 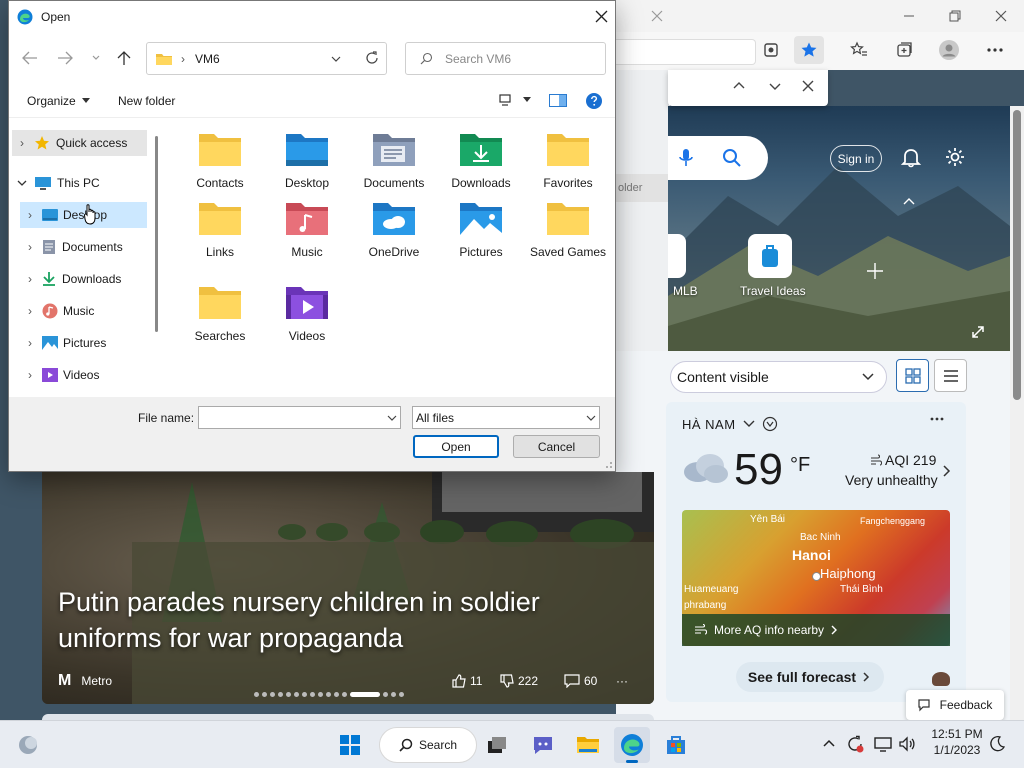 What do you see at coordinates (220, 229) in the screenshot?
I see `file-item-links: Links` at bounding box center [220, 229].